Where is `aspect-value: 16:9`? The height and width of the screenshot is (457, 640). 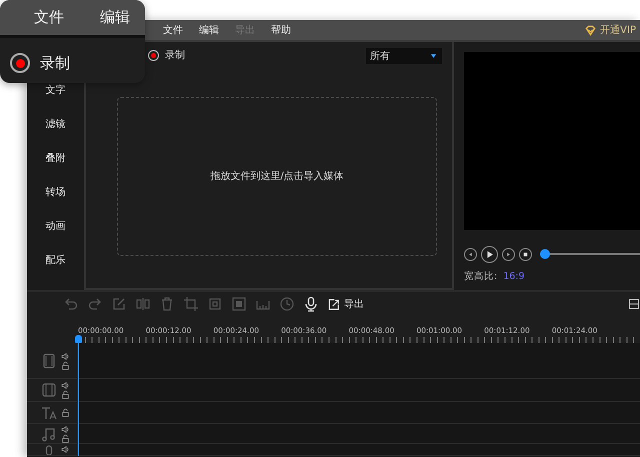
aspect-value: 16:9 is located at coordinates (514, 277).